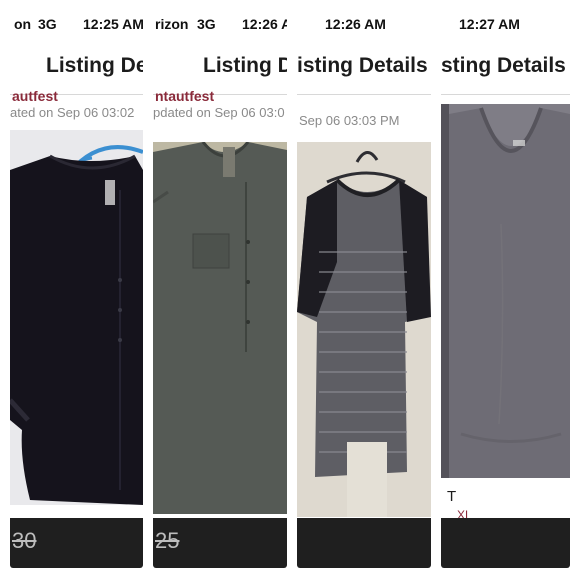 This screenshot has height=580, width=580. I want to click on gray-henley-photo, so click(220, 328).